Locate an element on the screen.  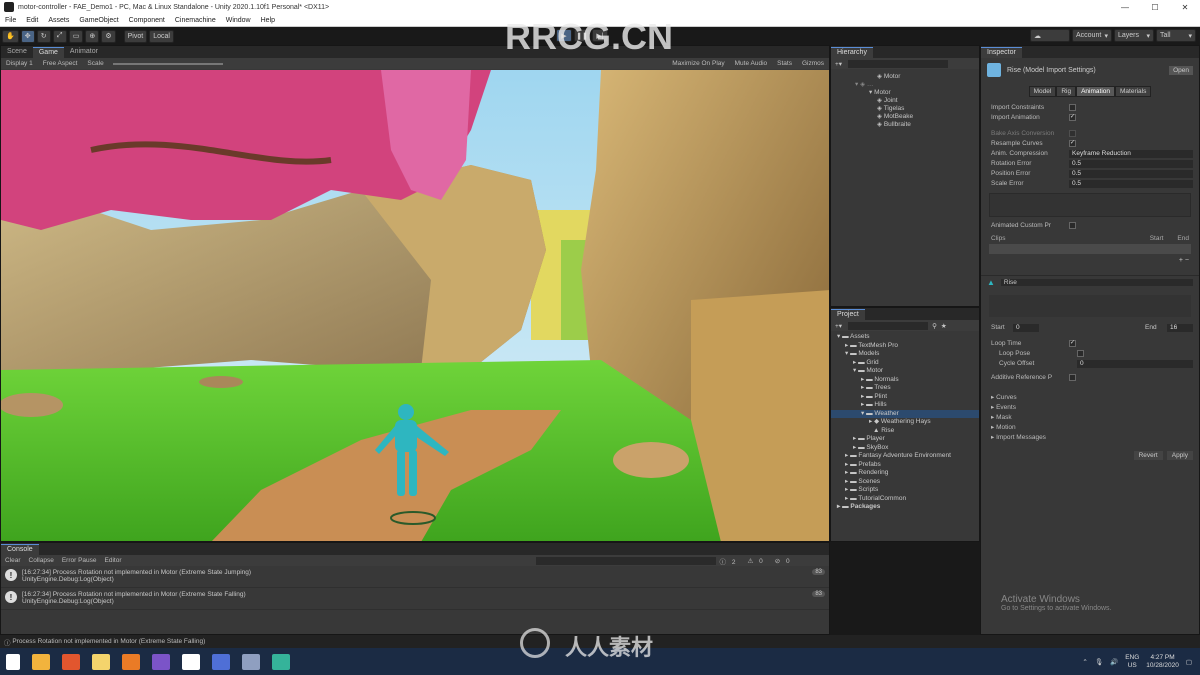
folder-item: ▸ ▬ Grid is located at coordinates (905, 363).